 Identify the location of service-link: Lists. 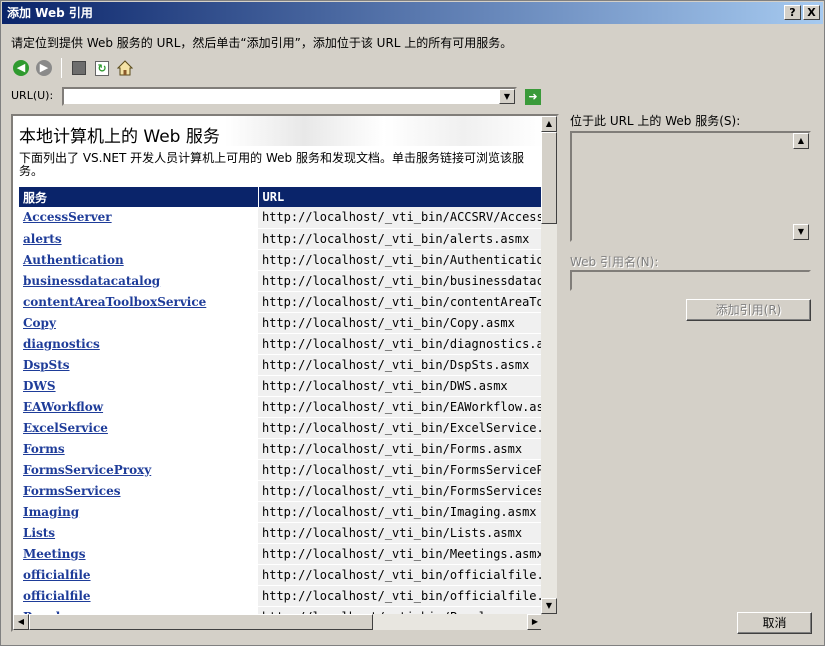
(39, 533).